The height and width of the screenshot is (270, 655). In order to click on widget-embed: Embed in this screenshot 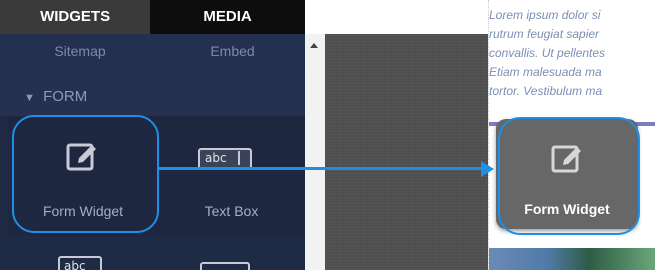, I will do `click(232, 53)`.